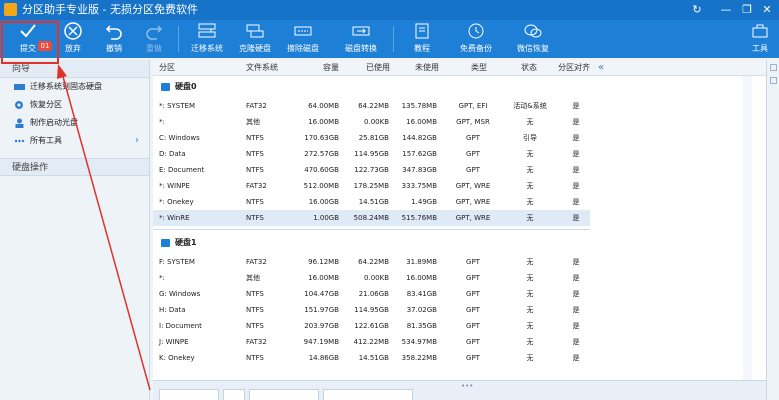  What do you see at coordinates (427, 68) in the screenshot?
I see `column-header: 未使用` at bounding box center [427, 68].